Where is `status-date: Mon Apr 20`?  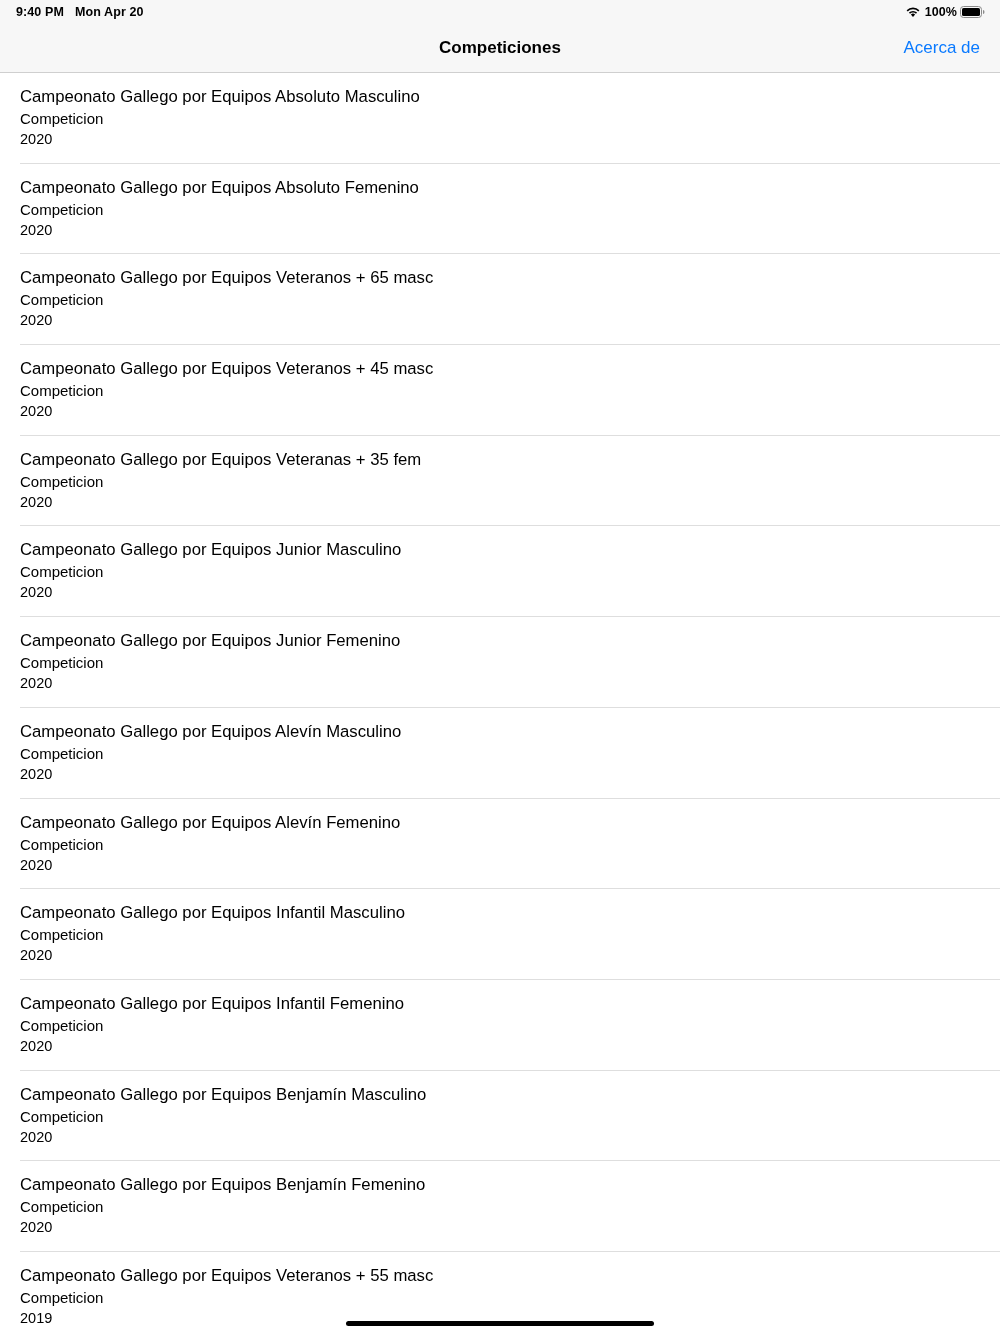
status-date: Mon Apr 20 is located at coordinates (109, 12).